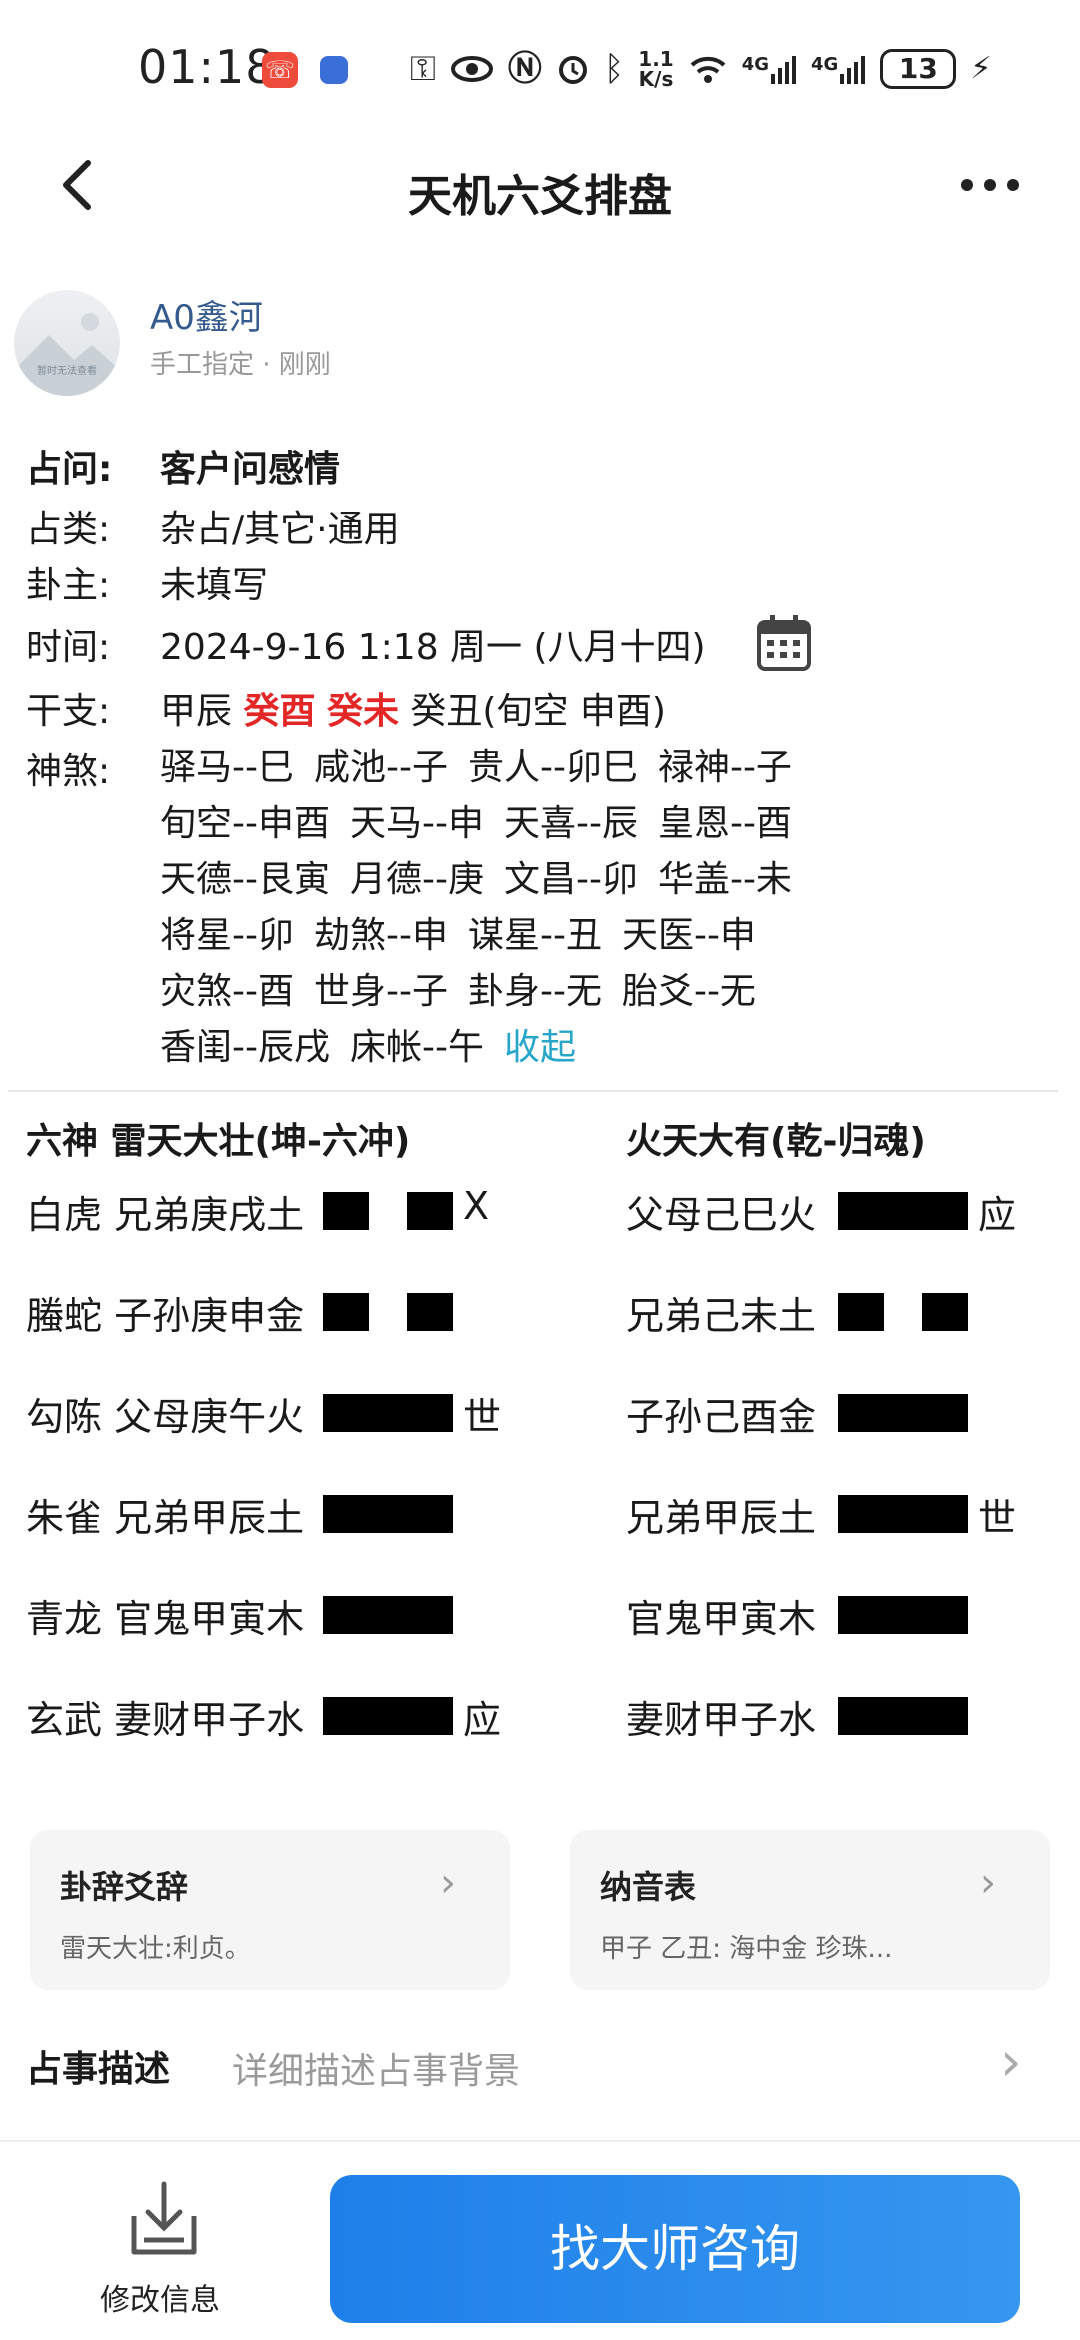 The width and height of the screenshot is (1080, 2340). Describe the element at coordinates (218, 1141) in the screenshot. I see `main-hexagram-title: 六神 雷天大壮(坤-六冲)` at that location.